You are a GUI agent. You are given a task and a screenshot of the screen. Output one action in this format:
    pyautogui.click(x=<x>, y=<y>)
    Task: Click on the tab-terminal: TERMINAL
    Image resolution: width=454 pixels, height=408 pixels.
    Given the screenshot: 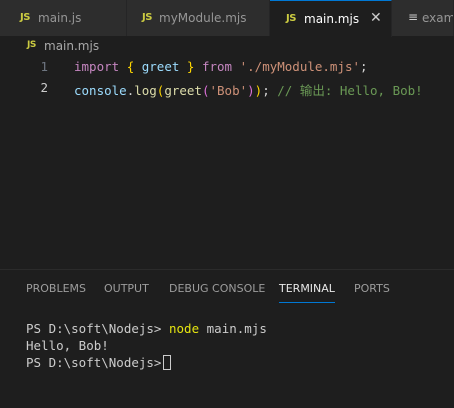 What is the action you would take?
    pyautogui.click(x=307, y=292)
    